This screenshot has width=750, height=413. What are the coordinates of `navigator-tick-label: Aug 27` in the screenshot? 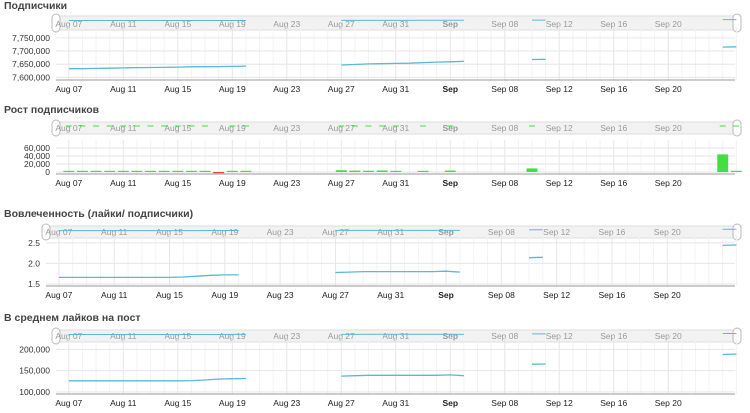 It's located at (341, 128).